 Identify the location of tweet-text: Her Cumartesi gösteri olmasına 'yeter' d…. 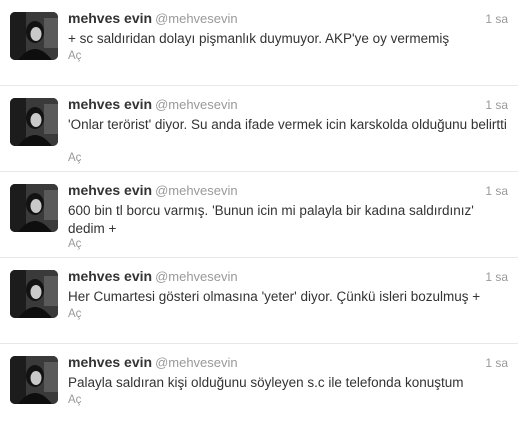
(274, 296).